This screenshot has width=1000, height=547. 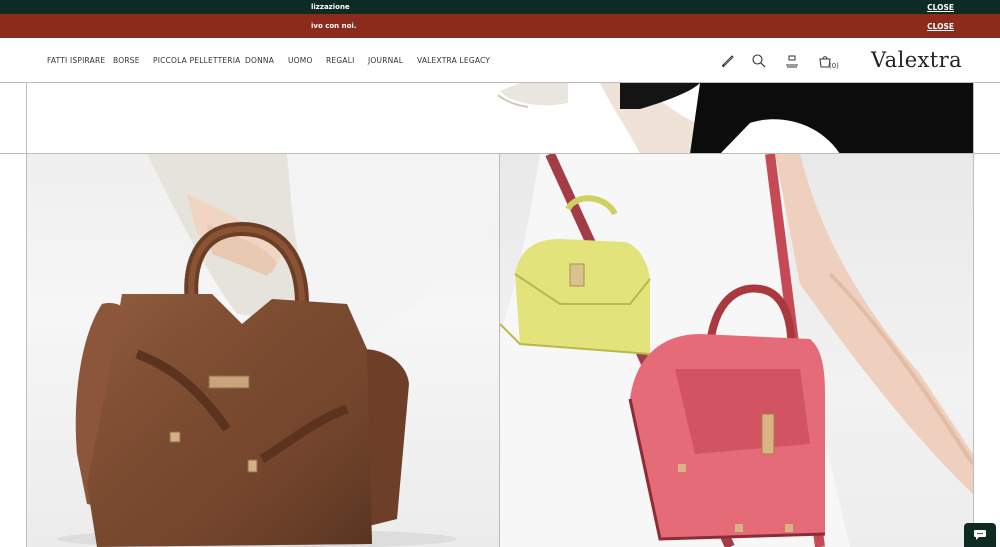 I want to click on chat-icon, so click(x=980, y=535).